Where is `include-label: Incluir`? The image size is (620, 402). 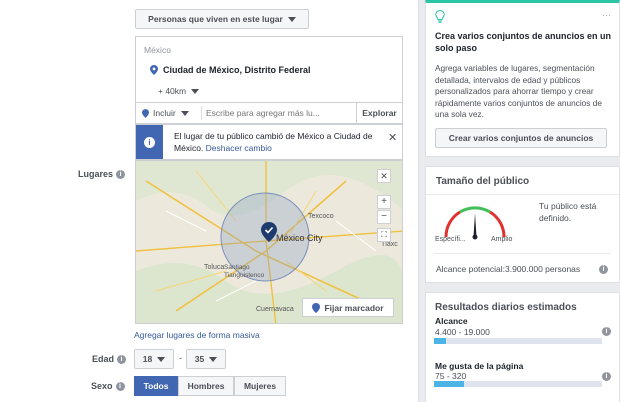
include-label: Incluir is located at coordinates (164, 113).